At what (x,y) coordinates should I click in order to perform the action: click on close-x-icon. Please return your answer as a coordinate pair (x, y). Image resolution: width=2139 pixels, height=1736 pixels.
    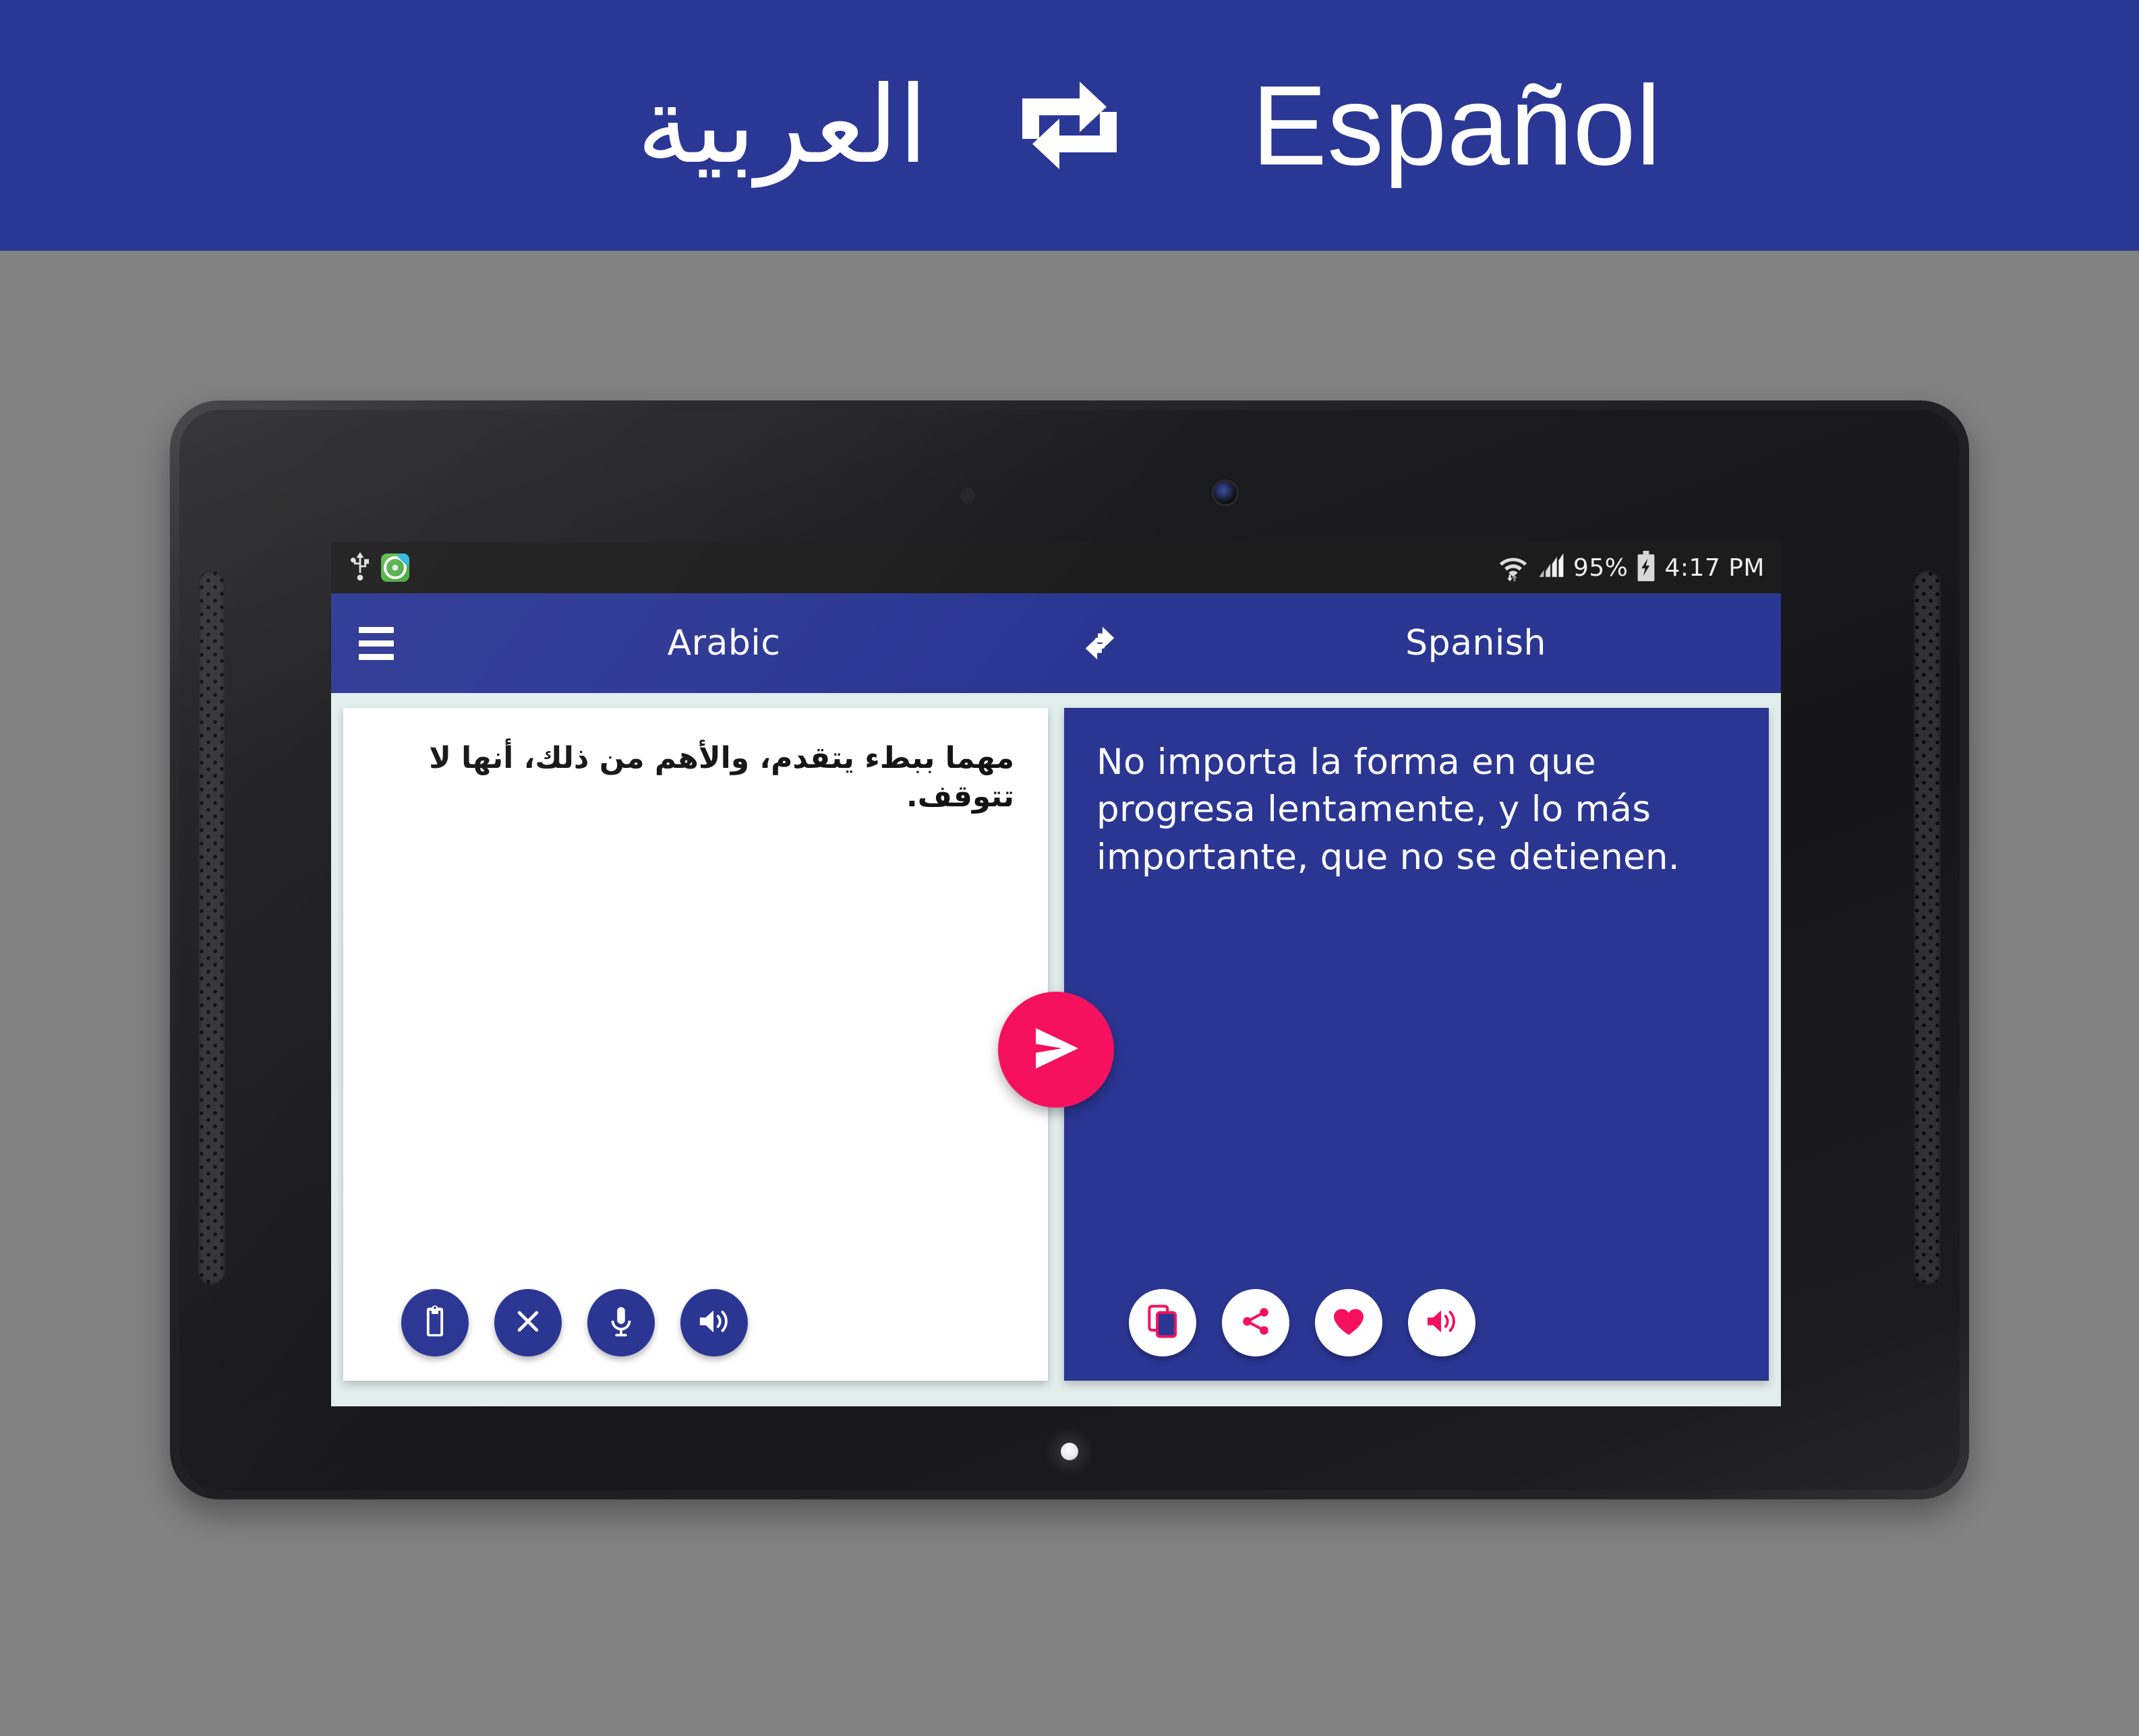
    Looking at the image, I should click on (528, 1323).